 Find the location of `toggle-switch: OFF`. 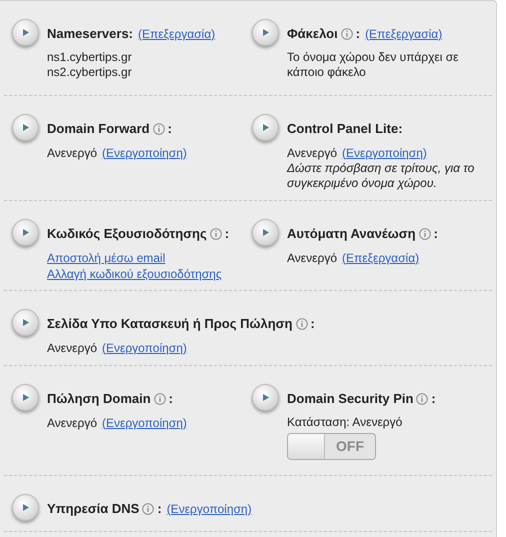

toggle-switch: OFF is located at coordinates (331, 446).